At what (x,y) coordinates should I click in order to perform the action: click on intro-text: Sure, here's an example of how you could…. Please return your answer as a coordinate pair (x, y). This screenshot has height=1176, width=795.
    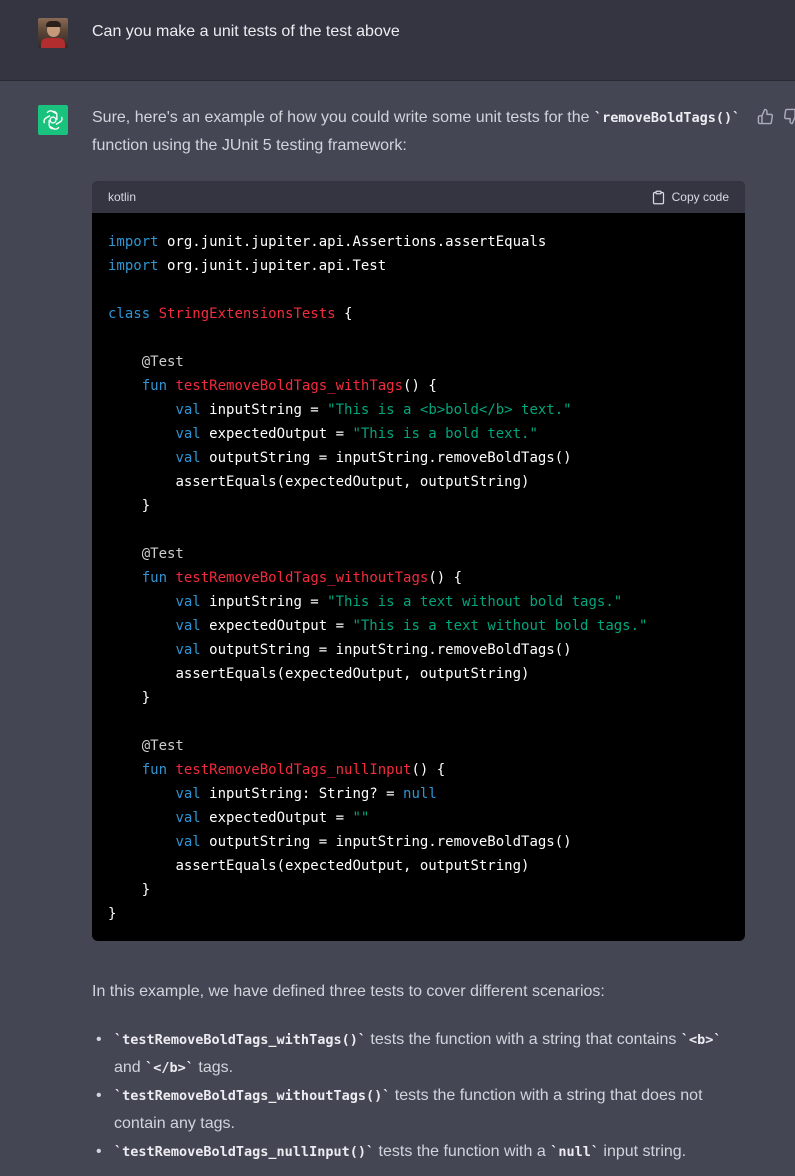
    Looking at the image, I should click on (343, 117).